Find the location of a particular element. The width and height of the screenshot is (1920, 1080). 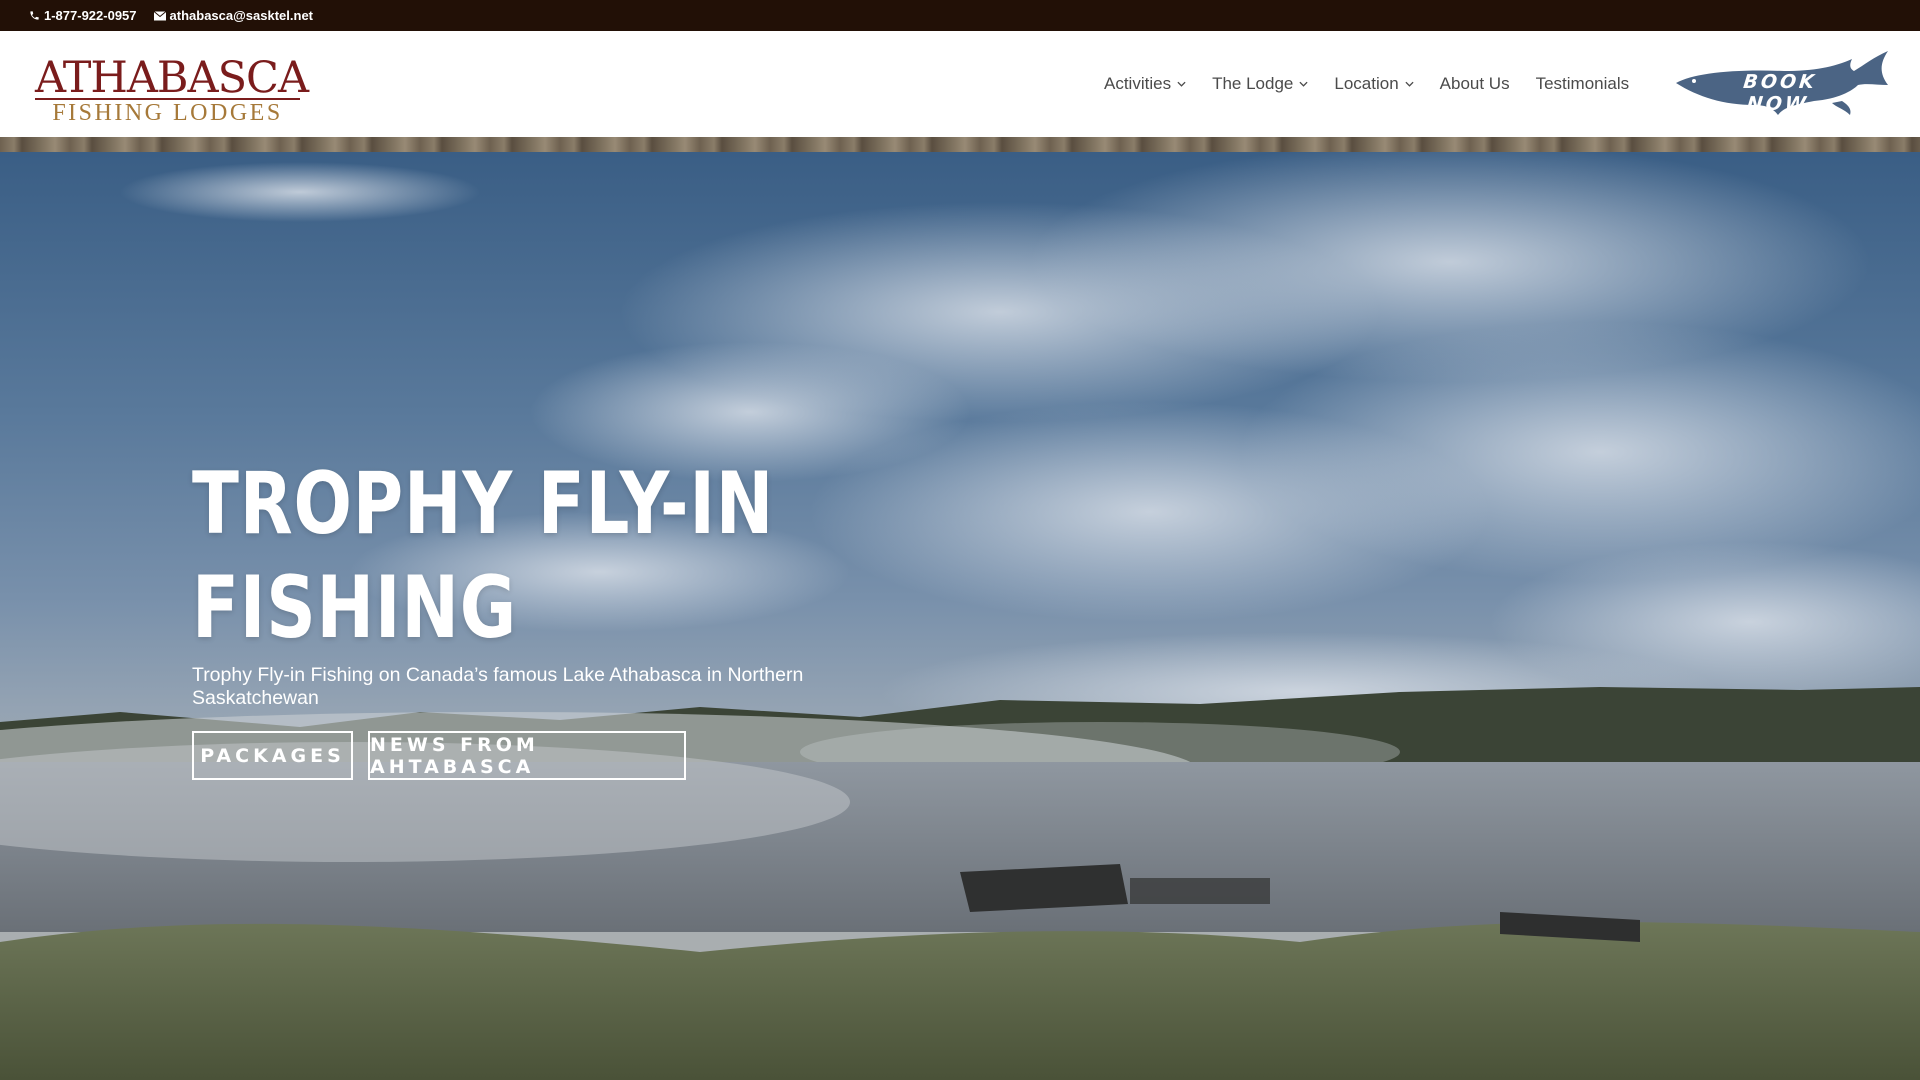

phone-icon is located at coordinates (34, 15).